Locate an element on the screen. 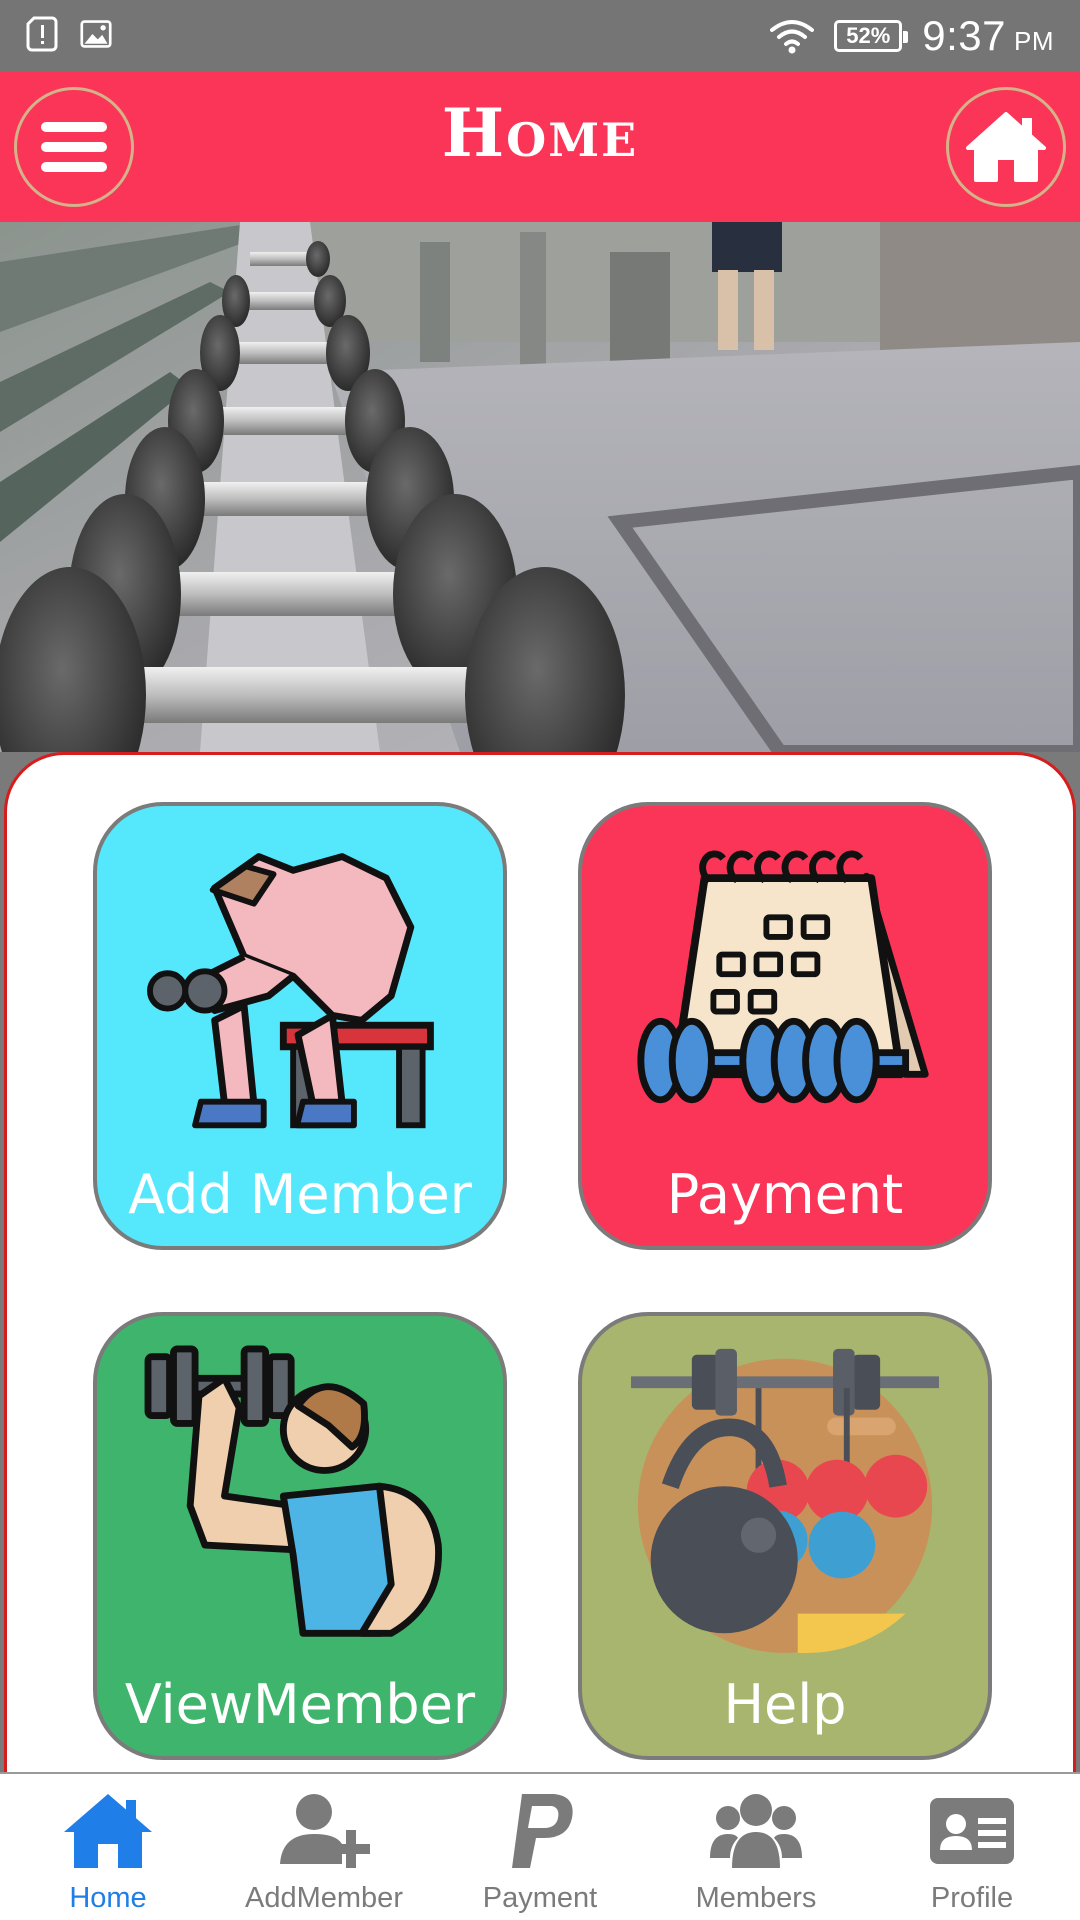 The image size is (1080, 1920). alert-notification-icon is located at coordinates (42, 34).